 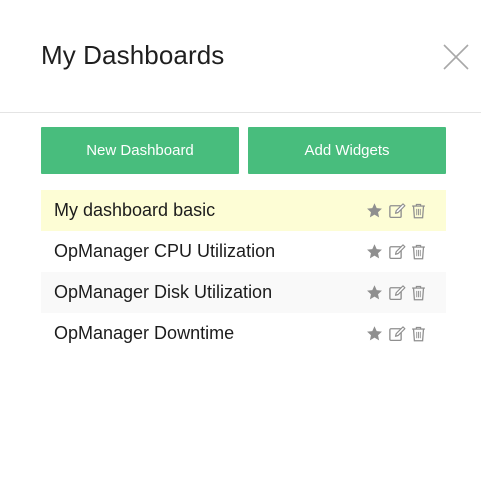 I want to click on dashboard-item: My dashboard basic, so click(x=243, y=210).